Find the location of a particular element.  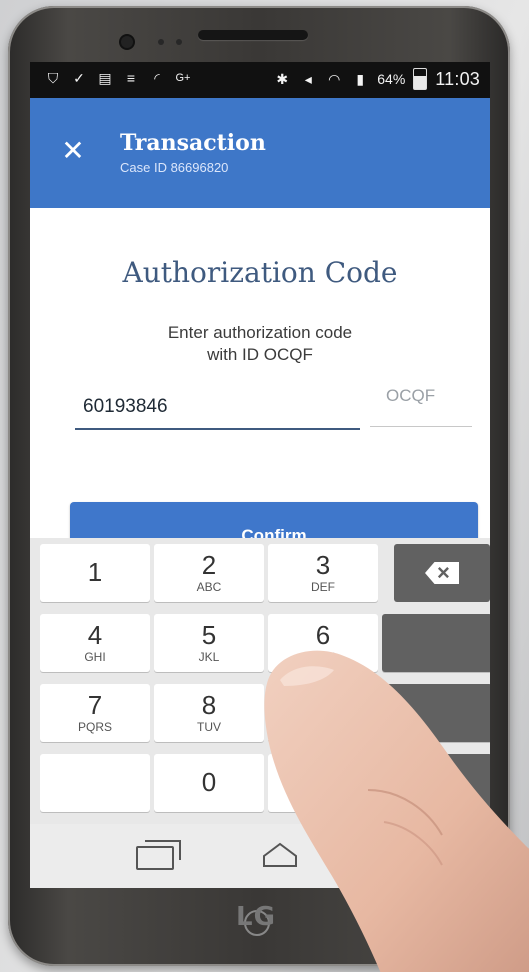

key-letters: ABC is located at coordinates (209, 587).